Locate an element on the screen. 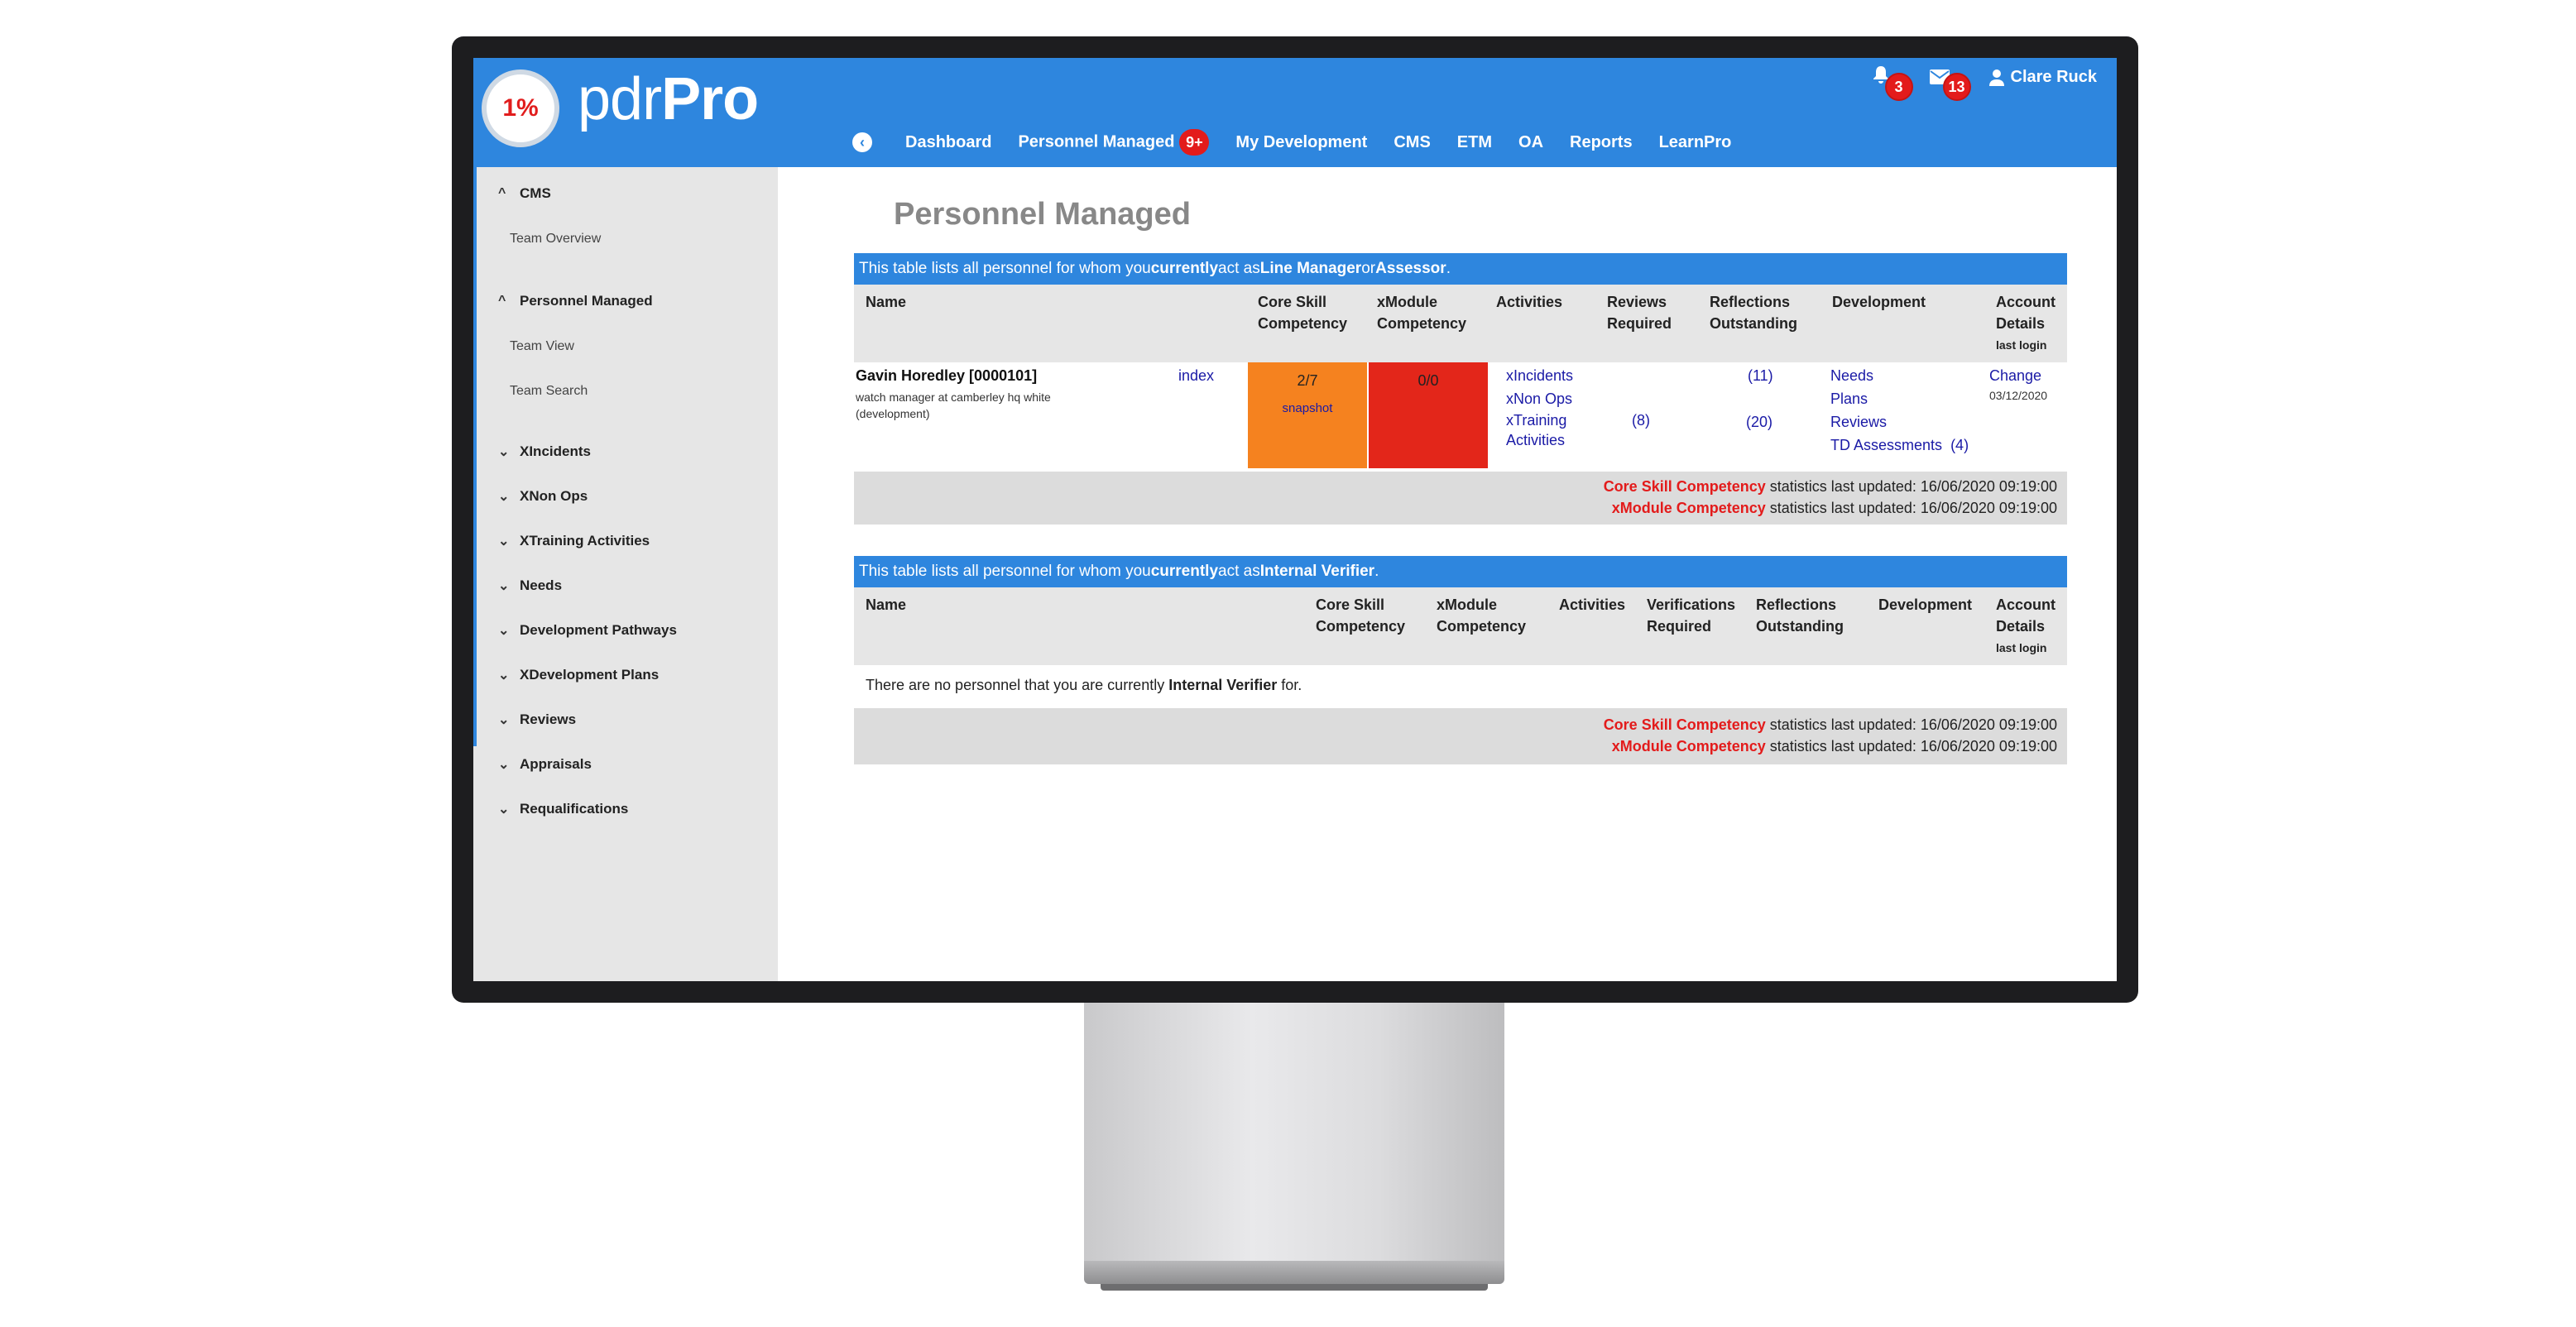 This screenshot has width=2576, height=1327. activity-xincidents-link: xIncidents is located at coordinates (1540, 375).